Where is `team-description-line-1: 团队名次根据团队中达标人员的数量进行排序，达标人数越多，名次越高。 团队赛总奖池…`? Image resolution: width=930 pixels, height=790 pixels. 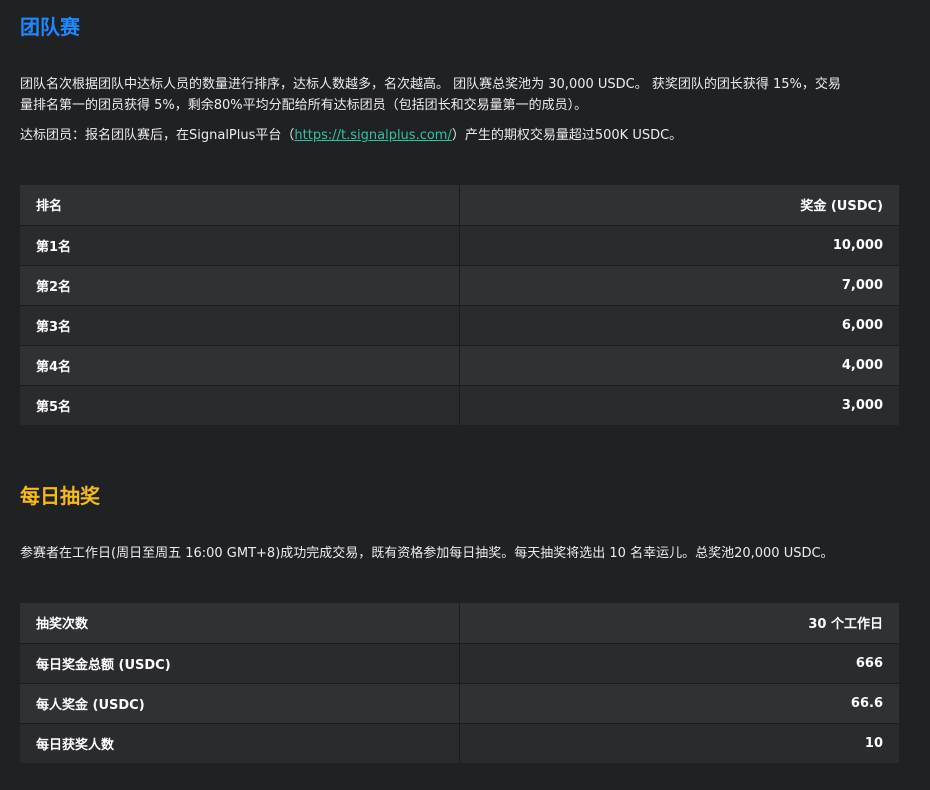 team-description-line-1: 团队名次根据团队中达标人员的数量进行排序，达标人数越多，名次越高。 团队赛总奖池… is located at coordinates (430, 84).